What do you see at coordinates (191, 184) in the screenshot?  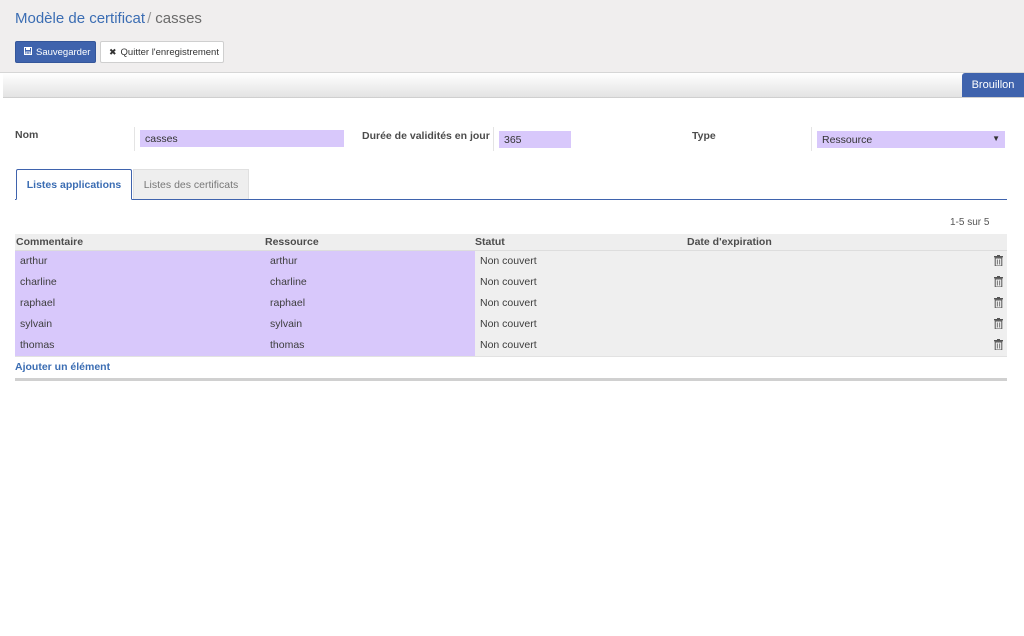 I see `tab-listes-certificats: Listes des certificats` at bounding box center [191, 184].